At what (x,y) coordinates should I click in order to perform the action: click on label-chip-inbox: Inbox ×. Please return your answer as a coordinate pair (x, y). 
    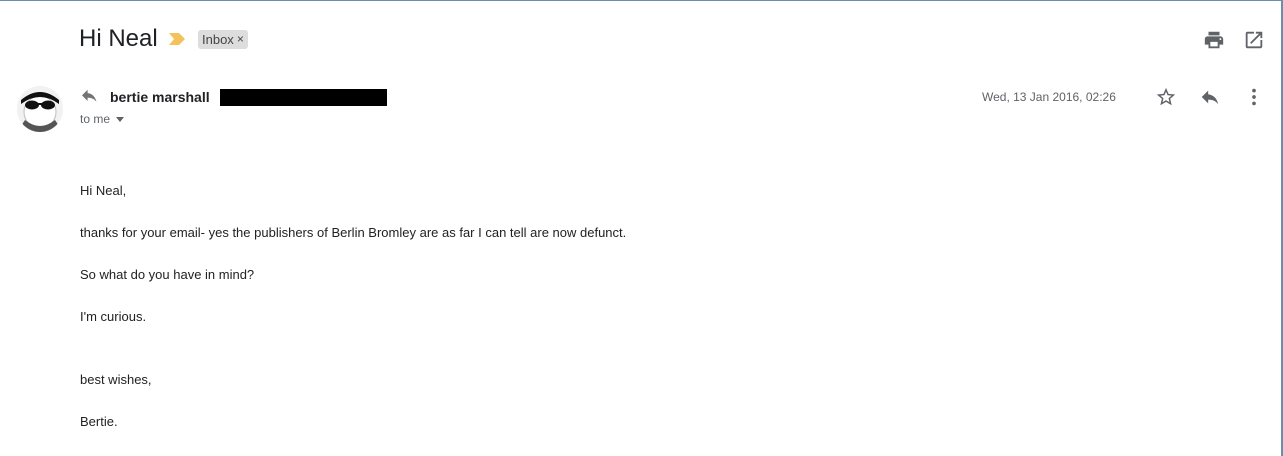
    Looking at the image, I should click on (223, 39).